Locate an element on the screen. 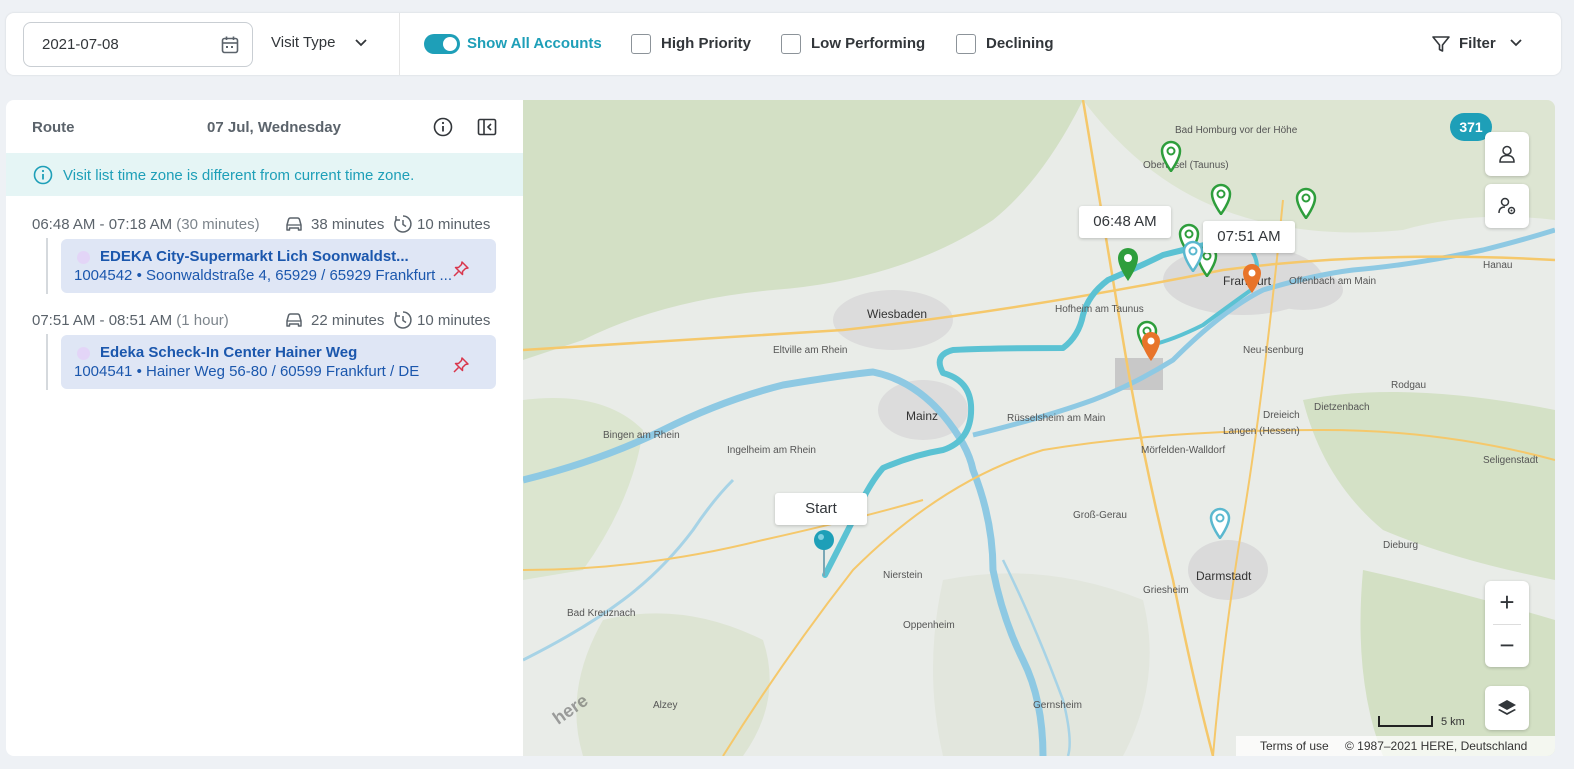 The height and width of the screenshot is (769, 1574). place-label: Offenbach am Main is located at coordinates (1333, 281).